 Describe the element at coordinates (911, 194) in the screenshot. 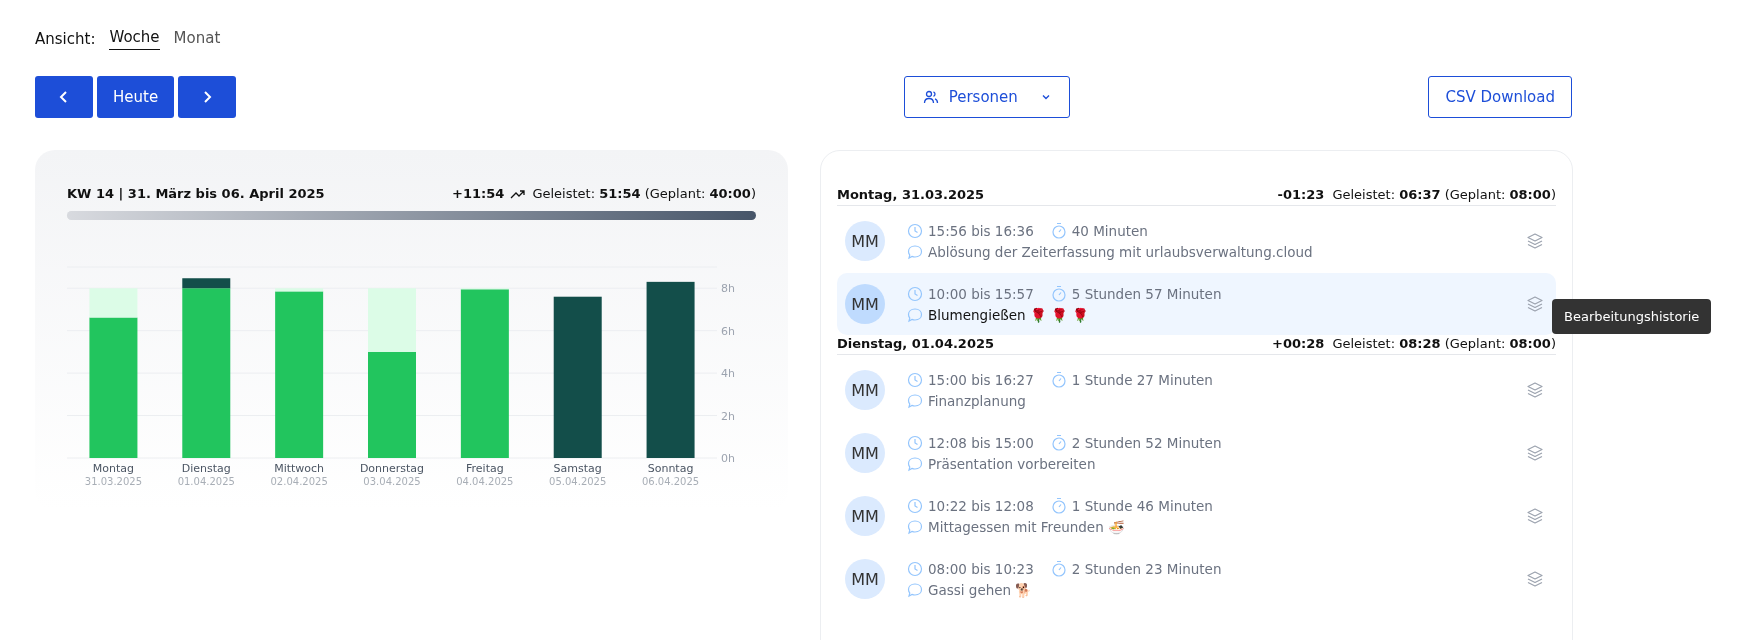

I see `day-date: Montag, 31.03.2025` at that location.